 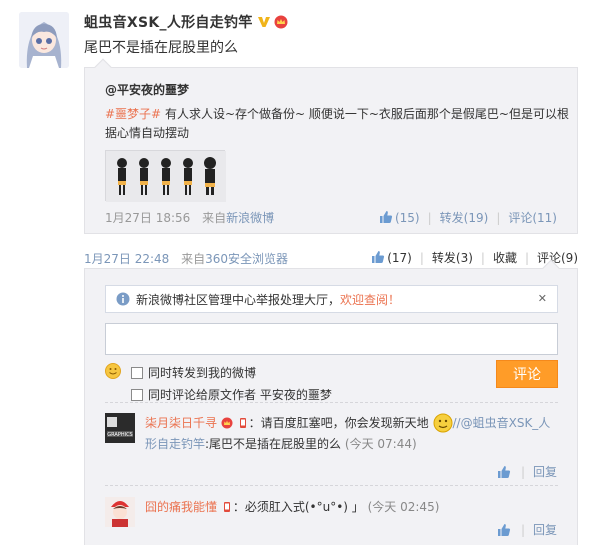 What do you see at coordinates (147, 89) in the screenshot?
I see `quote-author-link: @平安夜的噩梦` at bounding box center [147, 89].